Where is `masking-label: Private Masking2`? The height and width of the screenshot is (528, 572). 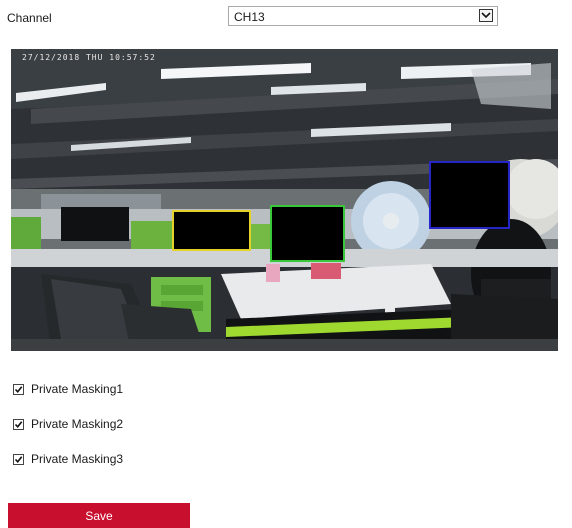
masking-label: Private Masking2 is located at coordinates (77, 424).